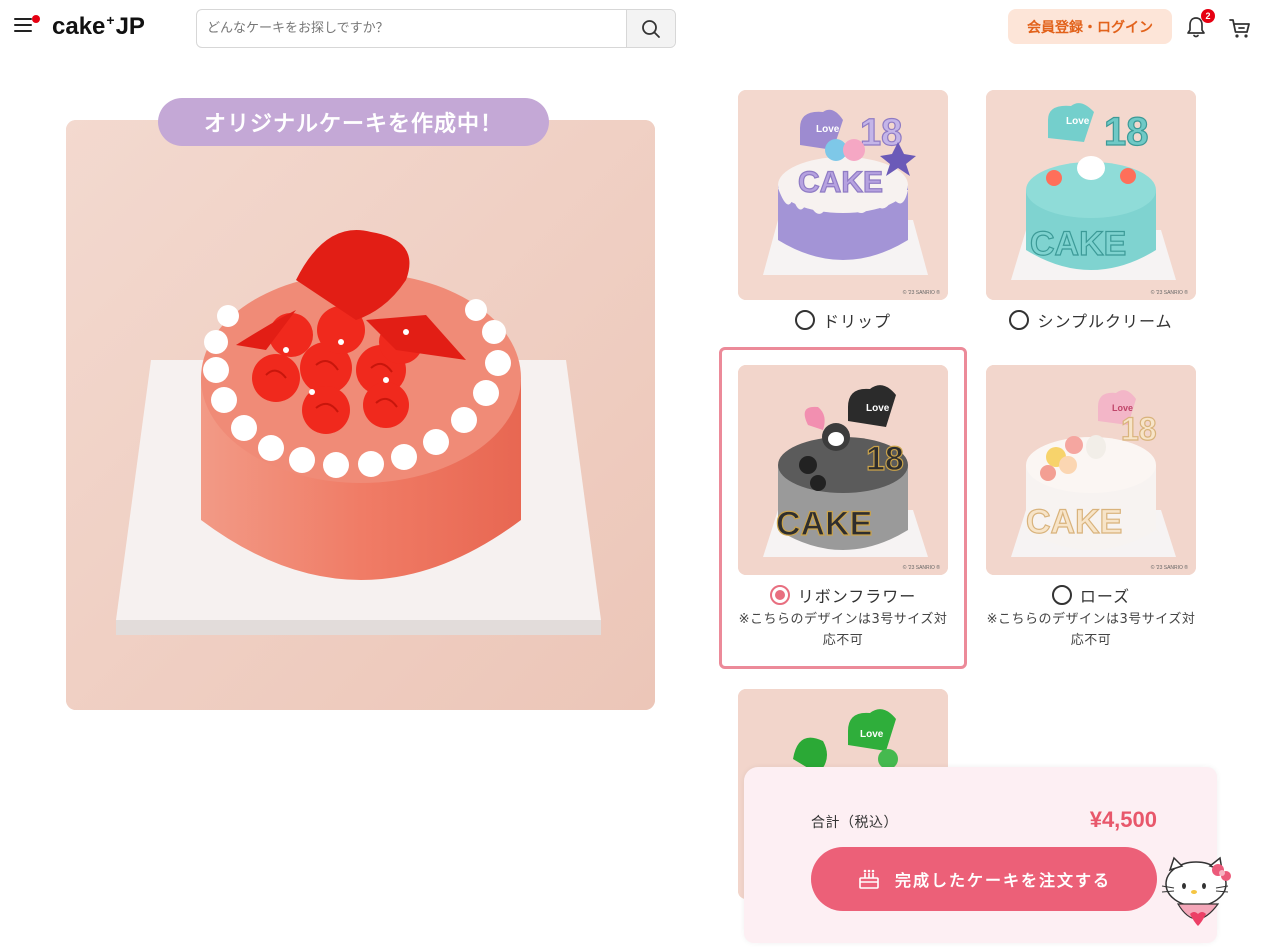 The image size is (1278, 948). I want to click on total-price: ¥4,500, so click(1123, 819).